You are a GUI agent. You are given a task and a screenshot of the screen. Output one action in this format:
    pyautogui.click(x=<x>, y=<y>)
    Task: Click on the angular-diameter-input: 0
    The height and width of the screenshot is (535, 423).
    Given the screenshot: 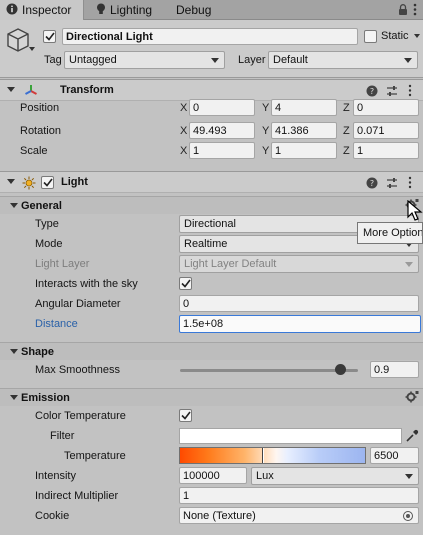 What is the action you would take?
    pyautogui.click(x=299, y=303)
    